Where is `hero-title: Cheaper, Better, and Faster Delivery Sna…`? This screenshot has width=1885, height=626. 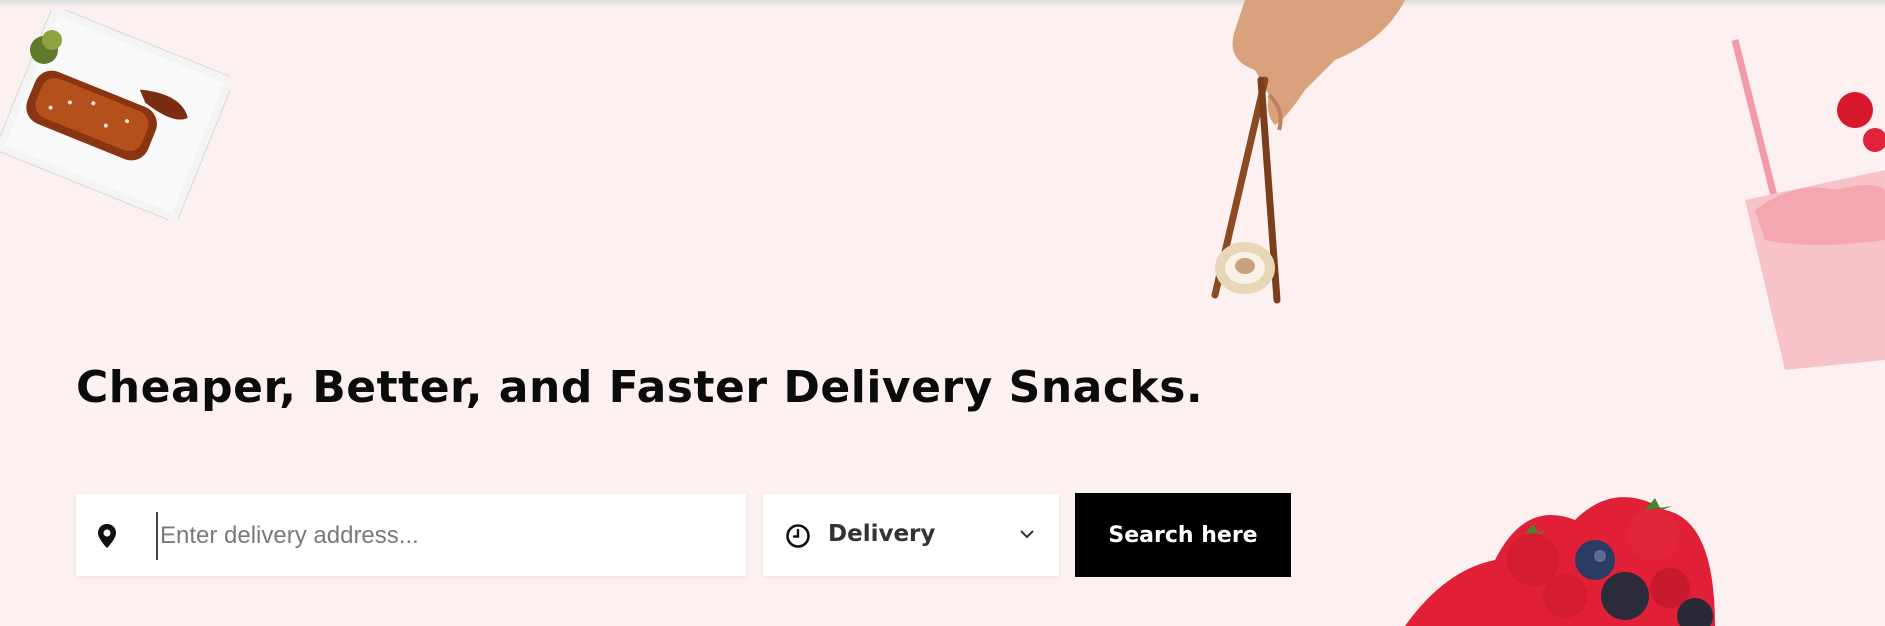 hero-title: Cheaper, Better, and Faster Delivery Sna… is located at coordinates (640, 387).